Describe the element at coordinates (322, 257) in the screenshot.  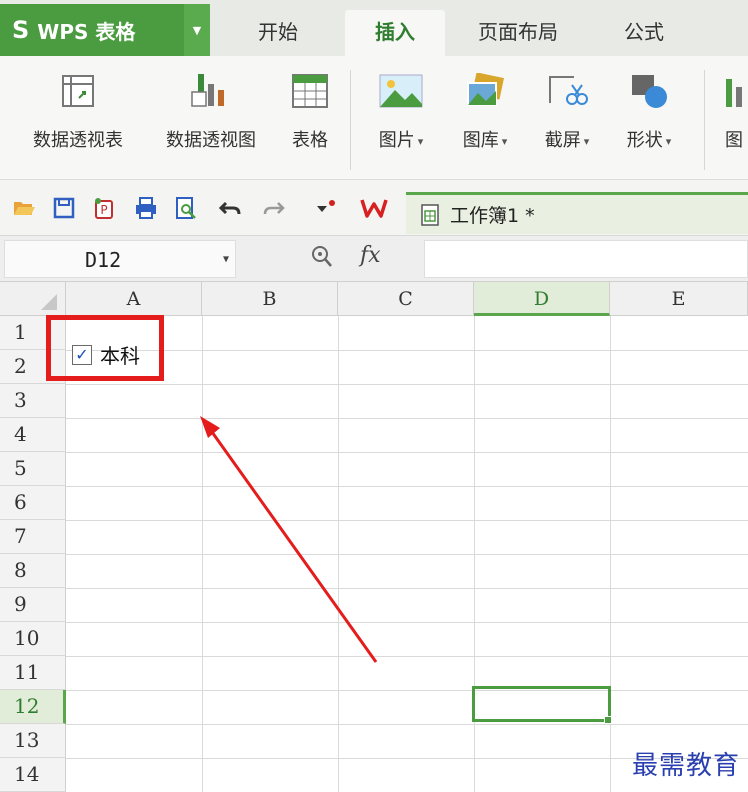
I see `search-icon` at that location.